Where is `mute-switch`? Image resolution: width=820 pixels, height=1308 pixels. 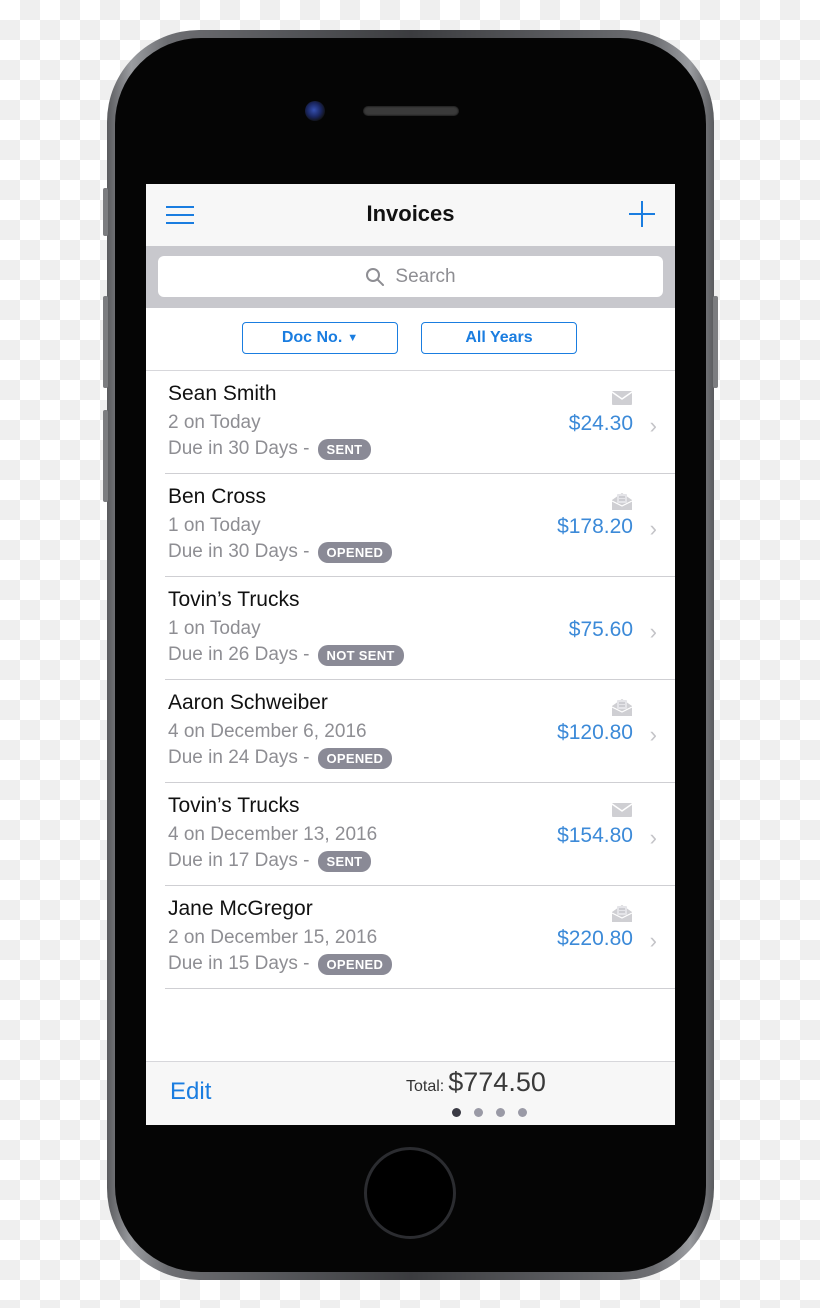
mute-switch is located at coordinates (105, 212).